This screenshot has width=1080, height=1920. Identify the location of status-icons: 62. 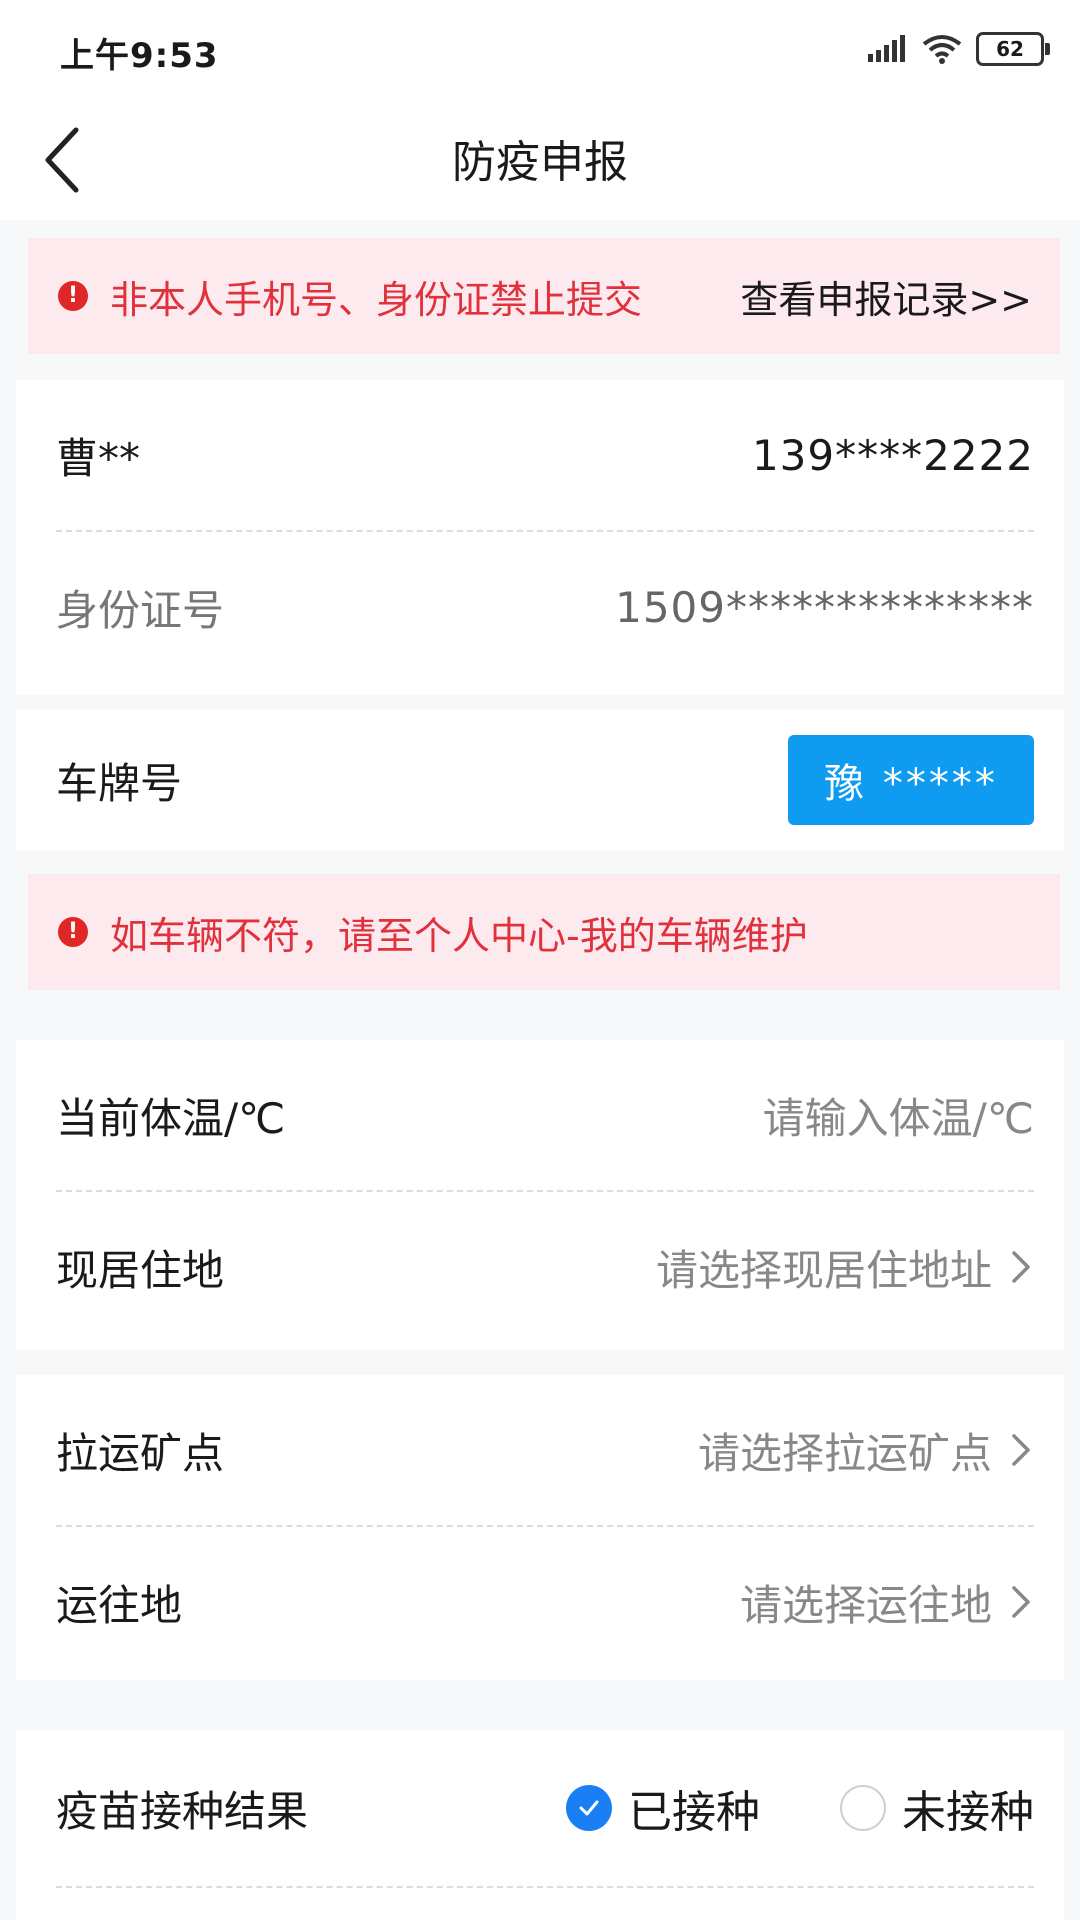
(959, 49).